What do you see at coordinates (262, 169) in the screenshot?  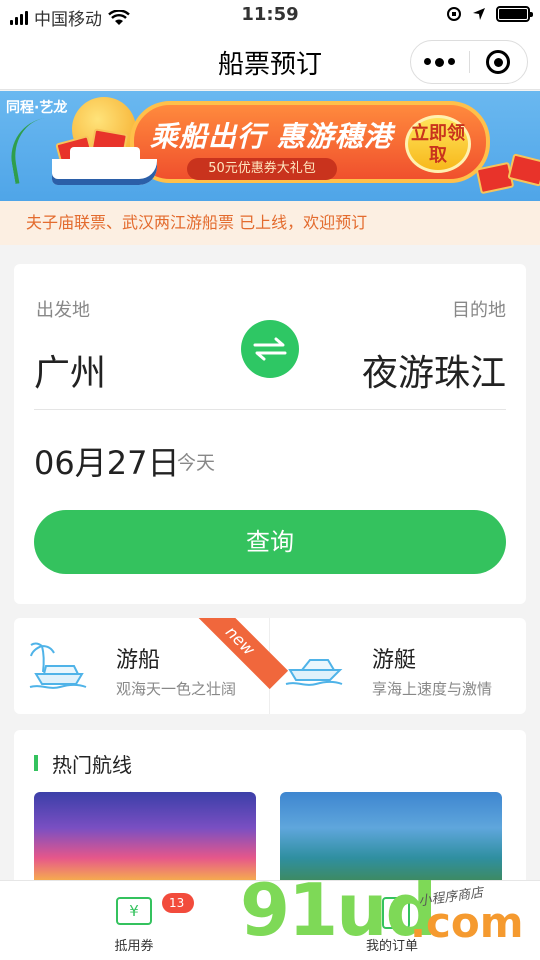 I see `coupon-pack-label: 50元优惠券大礼包` at bounding box center [262, 169].